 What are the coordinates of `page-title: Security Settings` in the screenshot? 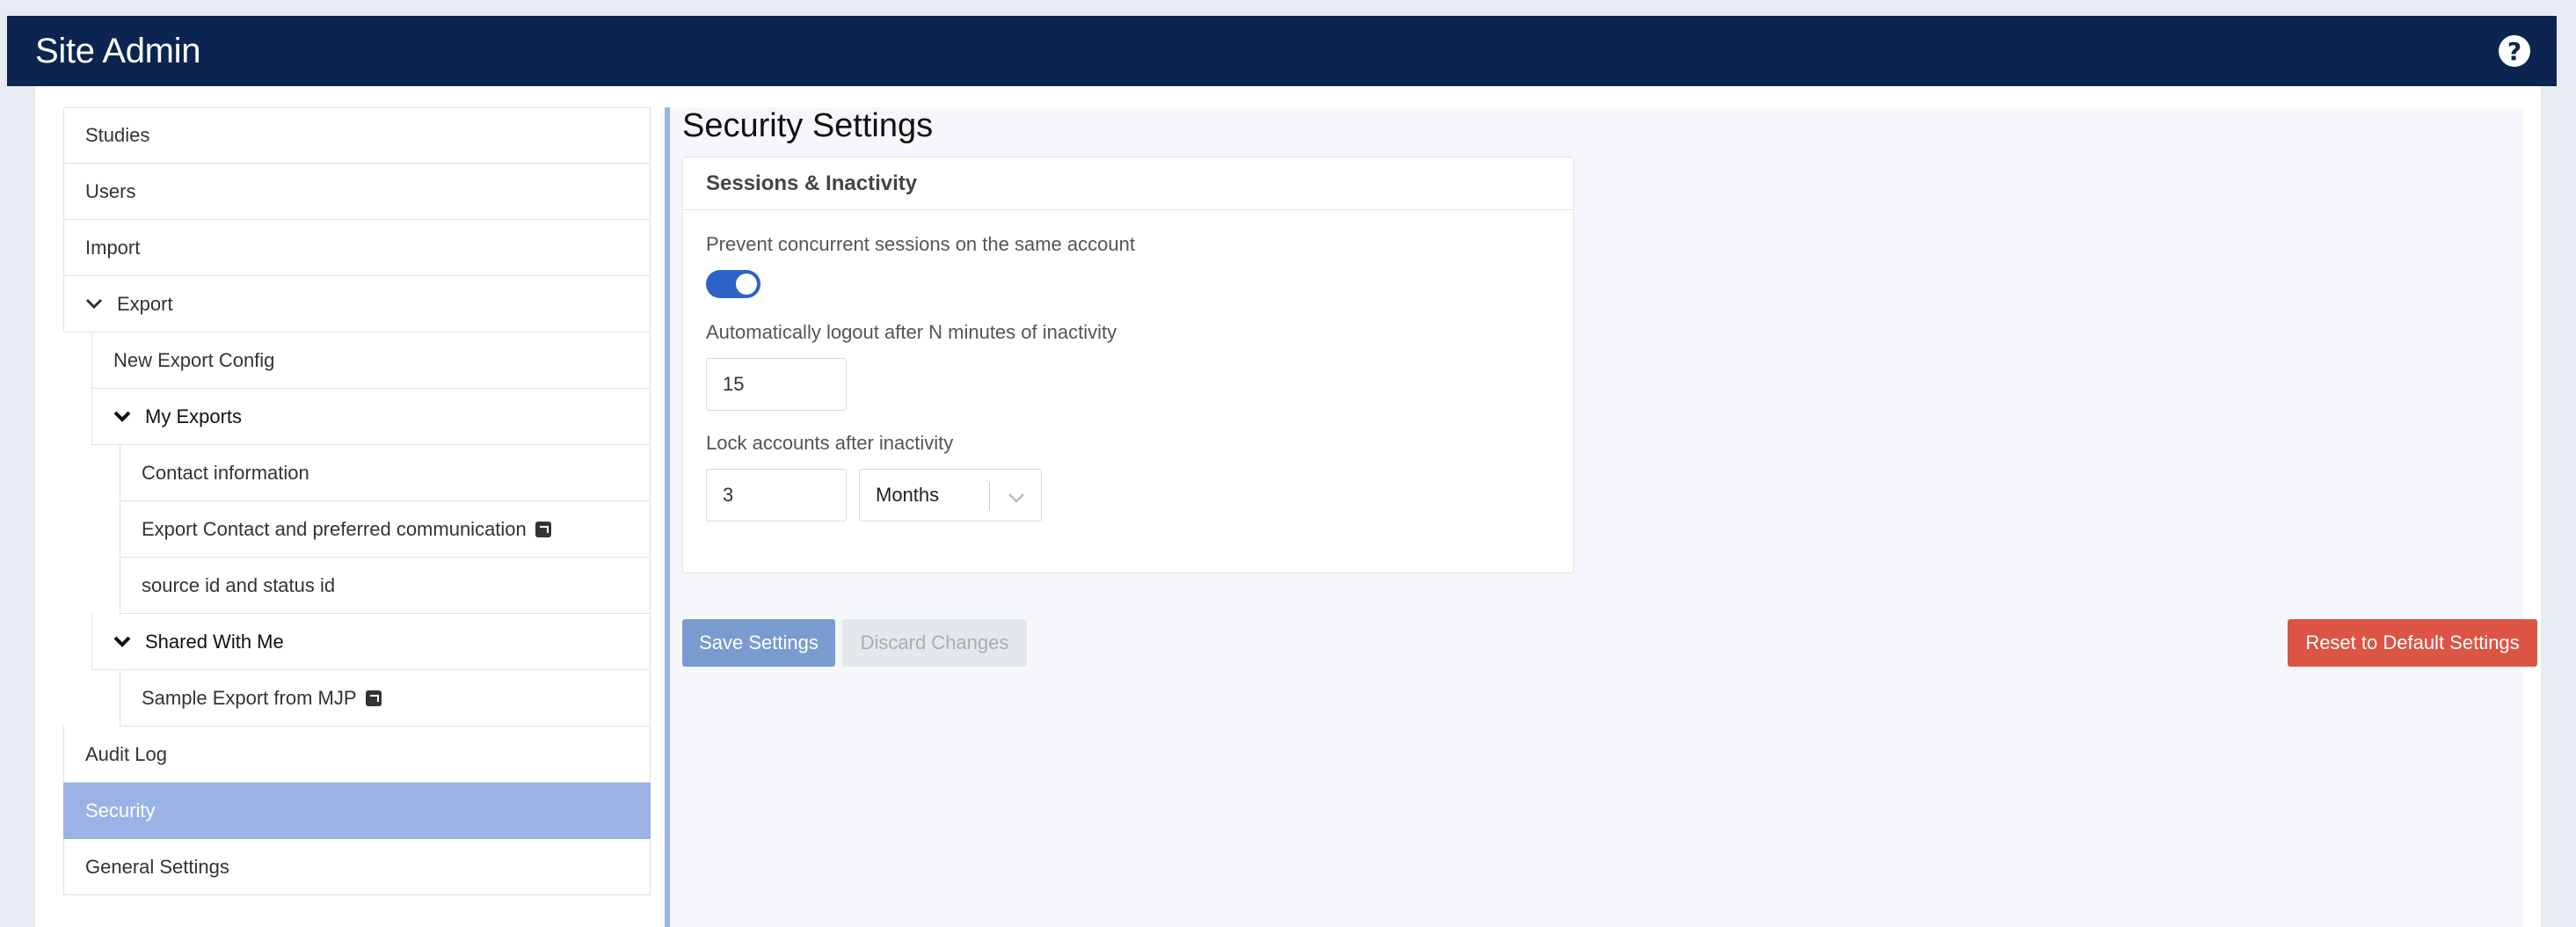 It's located at (808, 125).